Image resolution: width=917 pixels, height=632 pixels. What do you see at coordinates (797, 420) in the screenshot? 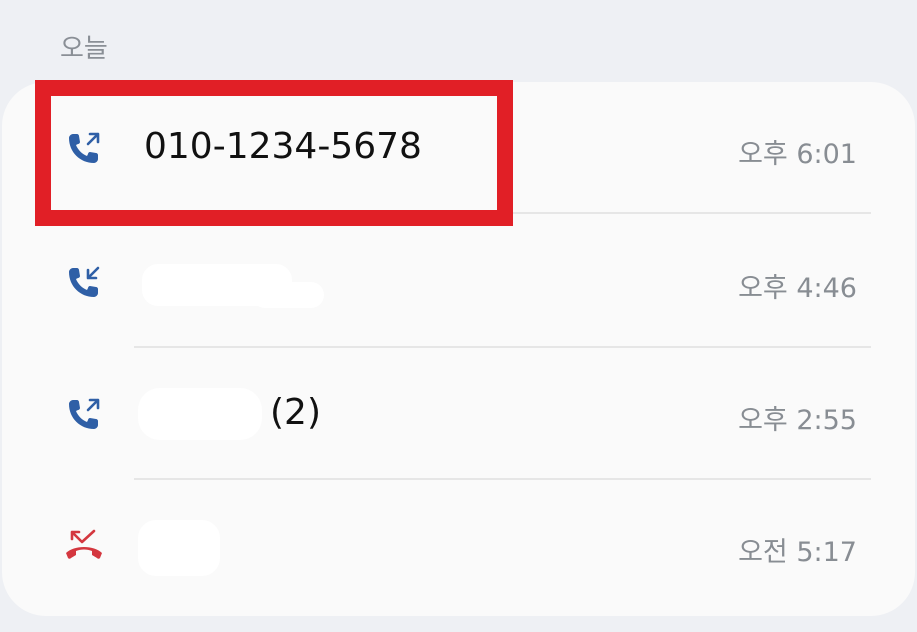
I see `call-time: 오후 2:55` at bounding box center [797, 420].